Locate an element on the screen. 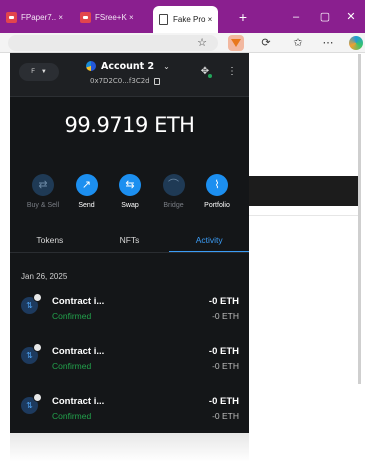  chevron-down-icon: ▼ is located at coordinates (43, 72).